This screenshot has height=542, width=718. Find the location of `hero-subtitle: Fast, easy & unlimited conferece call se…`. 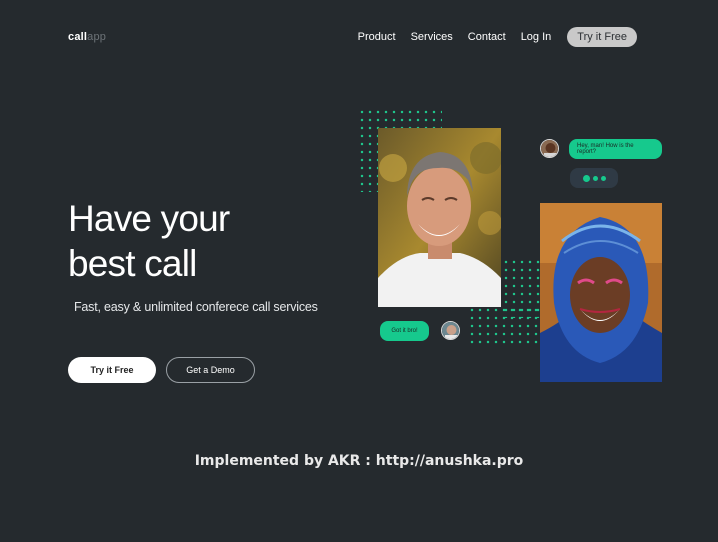

hero-subtitle: Fast, easy & unlimited conferece call se… is located at coordinates (196, 307).